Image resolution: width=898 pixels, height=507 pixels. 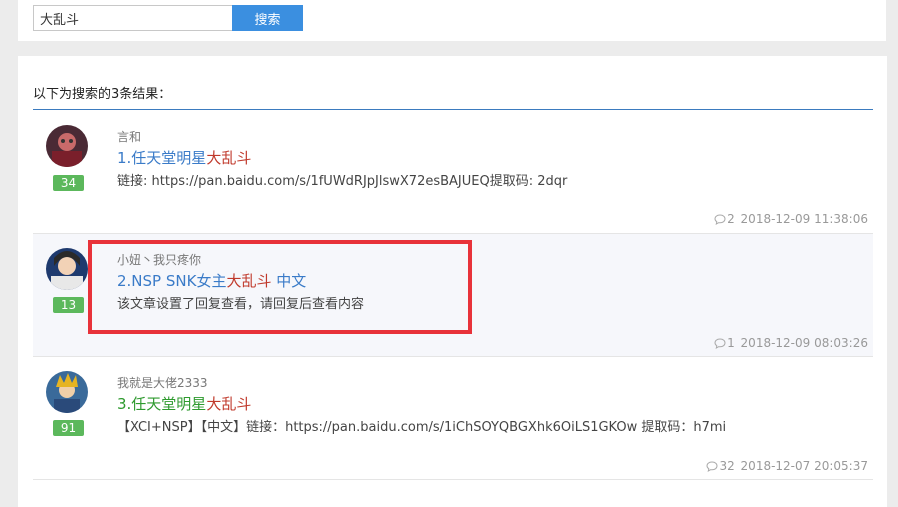 I want to click on reply-count-badge: 34, so click(x=68, y=183).